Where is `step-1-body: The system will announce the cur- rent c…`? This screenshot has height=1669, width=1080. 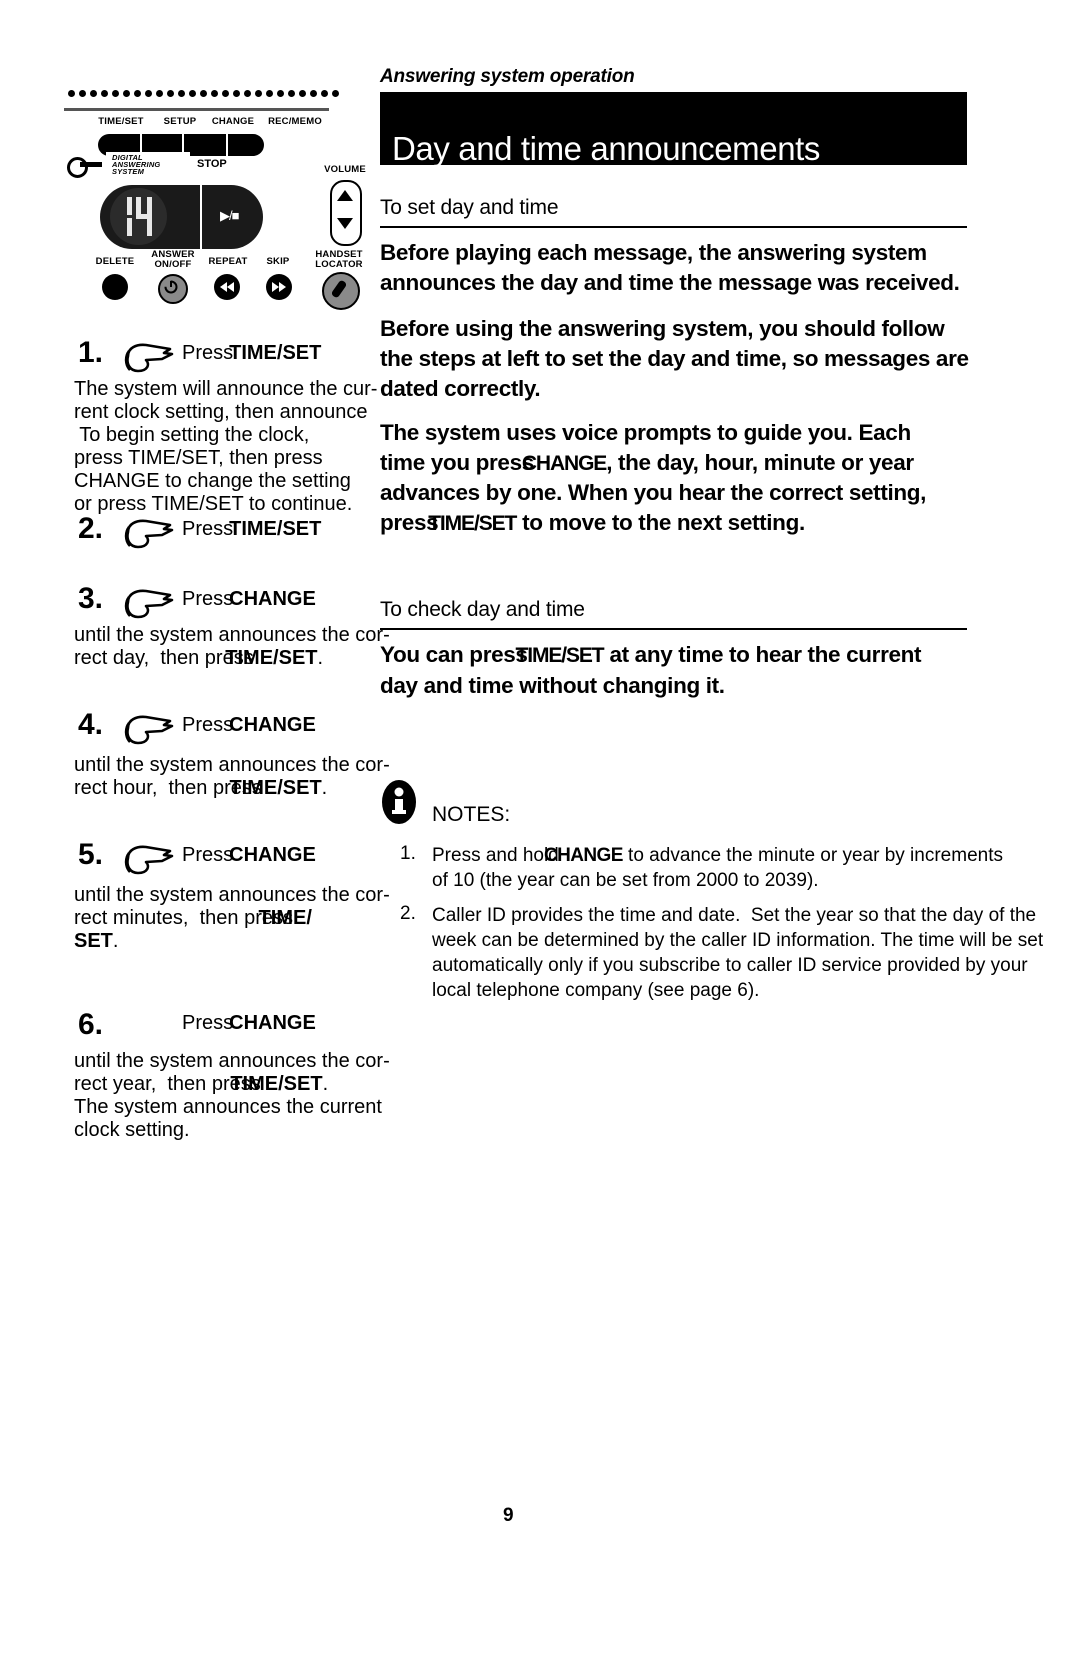 step-1-body: The system will announce the cur- rent c… is located at coordinates (226, 446).